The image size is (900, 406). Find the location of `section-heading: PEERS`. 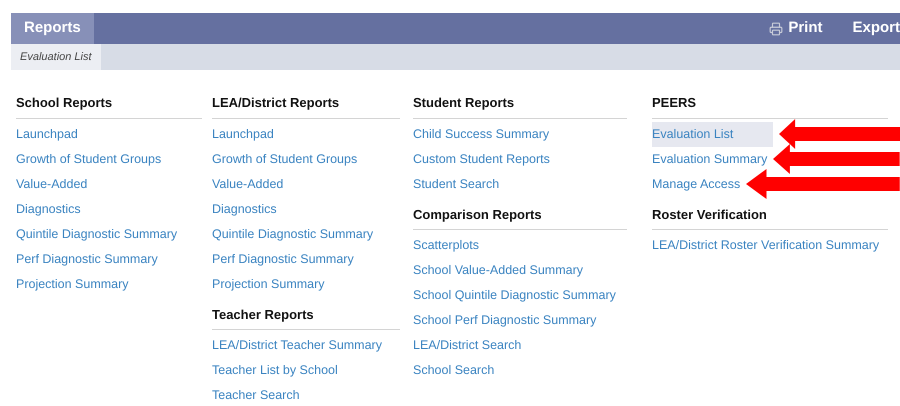

section-heading: PEERS is located at coordinates (770, 105).